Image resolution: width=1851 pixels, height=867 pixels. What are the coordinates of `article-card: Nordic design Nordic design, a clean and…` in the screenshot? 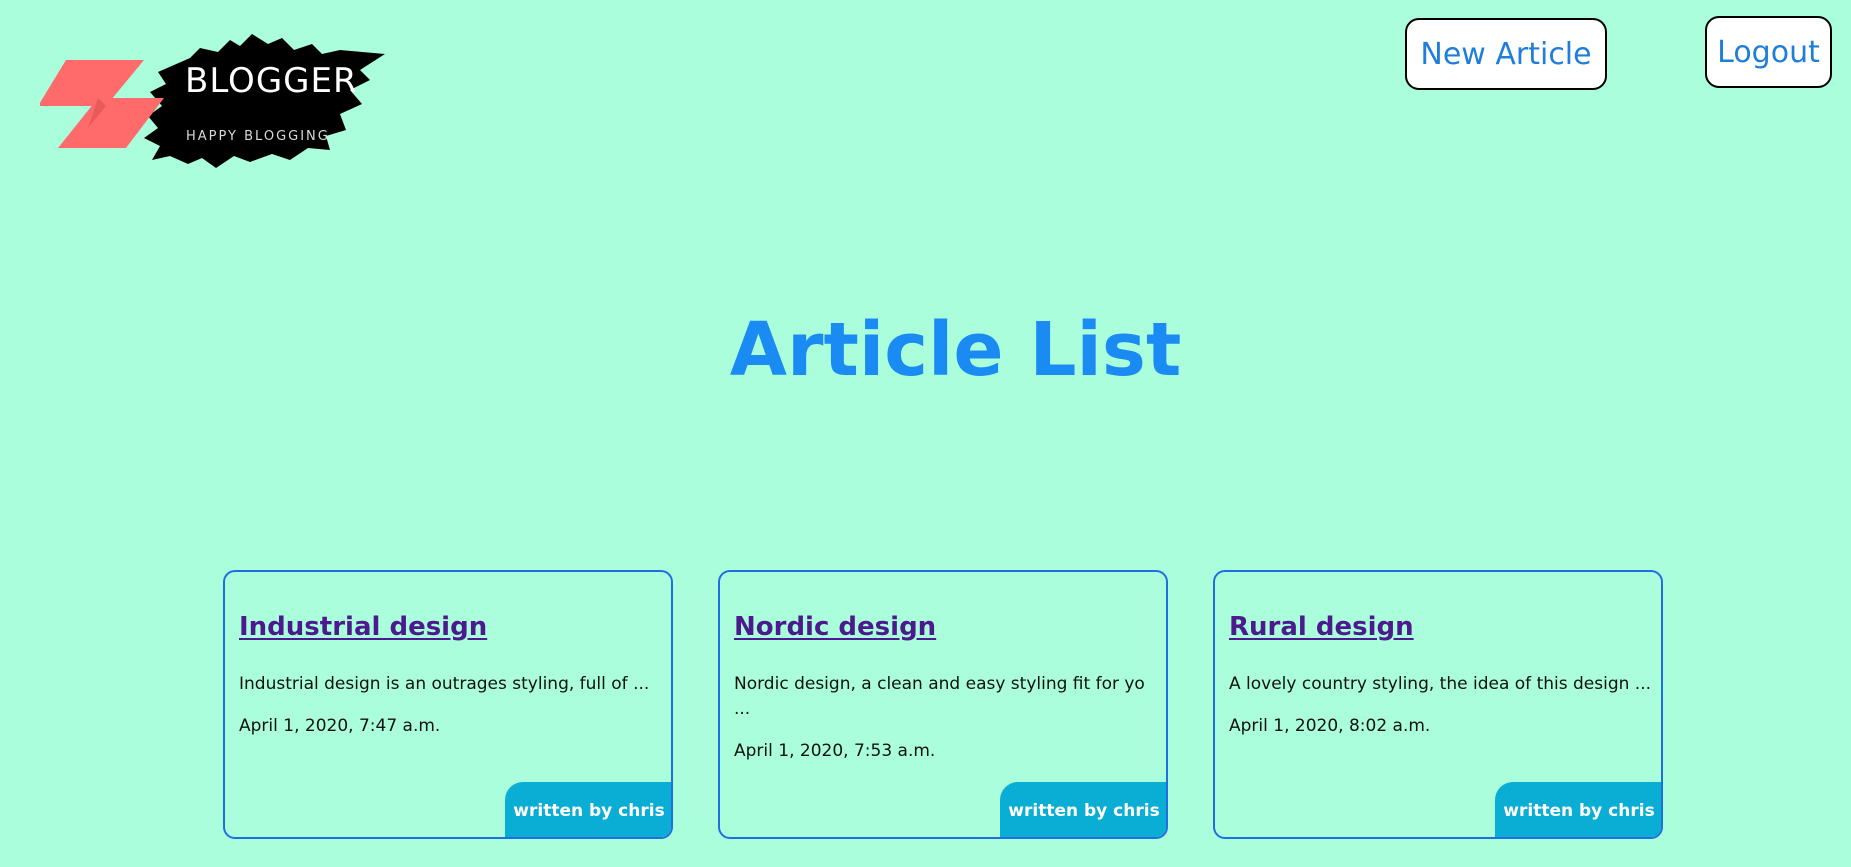 It's located at (943, 704).